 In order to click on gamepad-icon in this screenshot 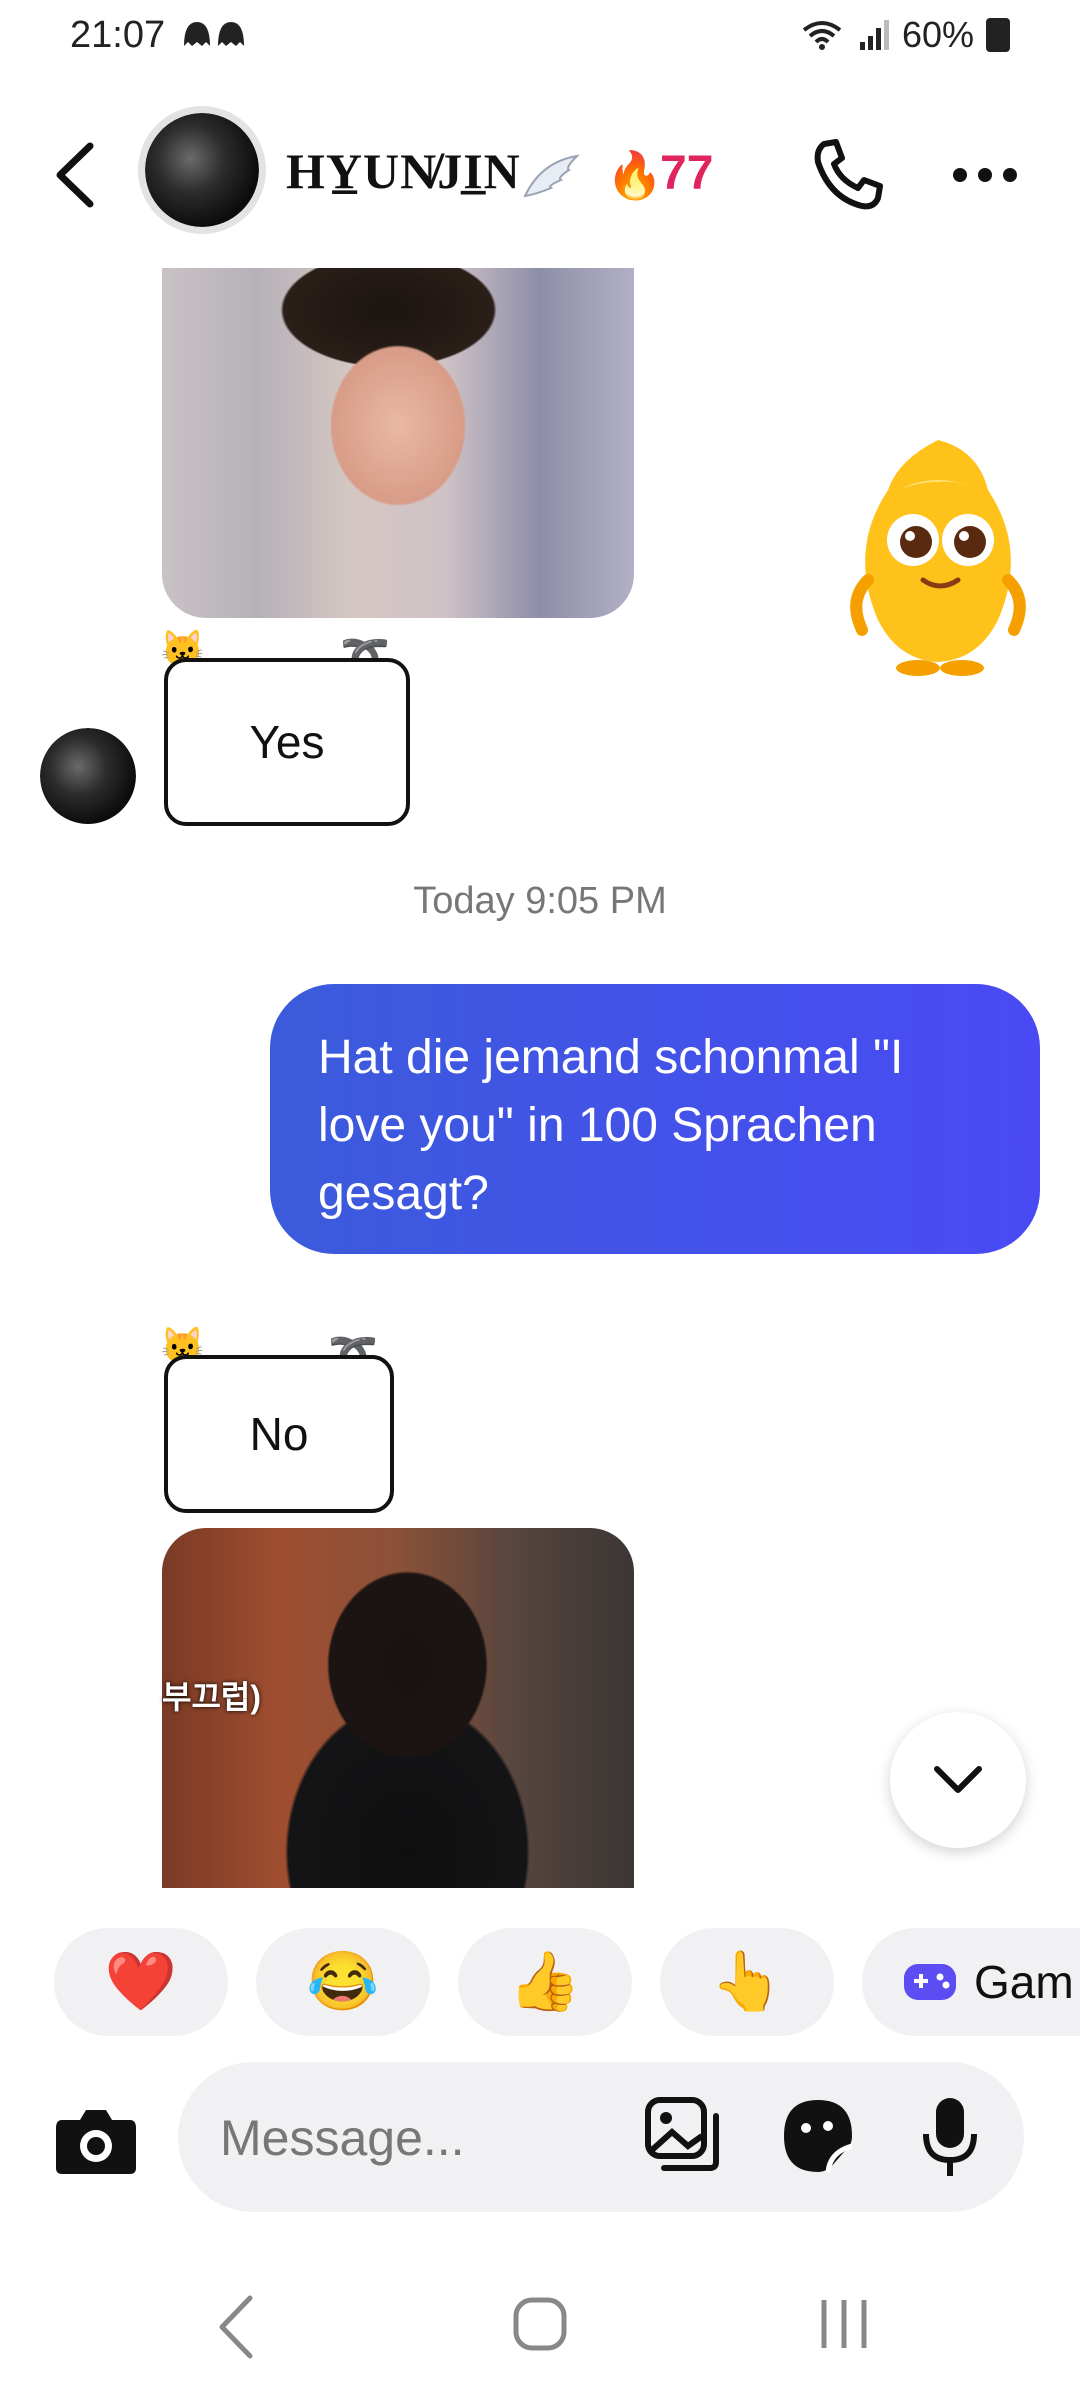, I will do `click(930, 1982)`.